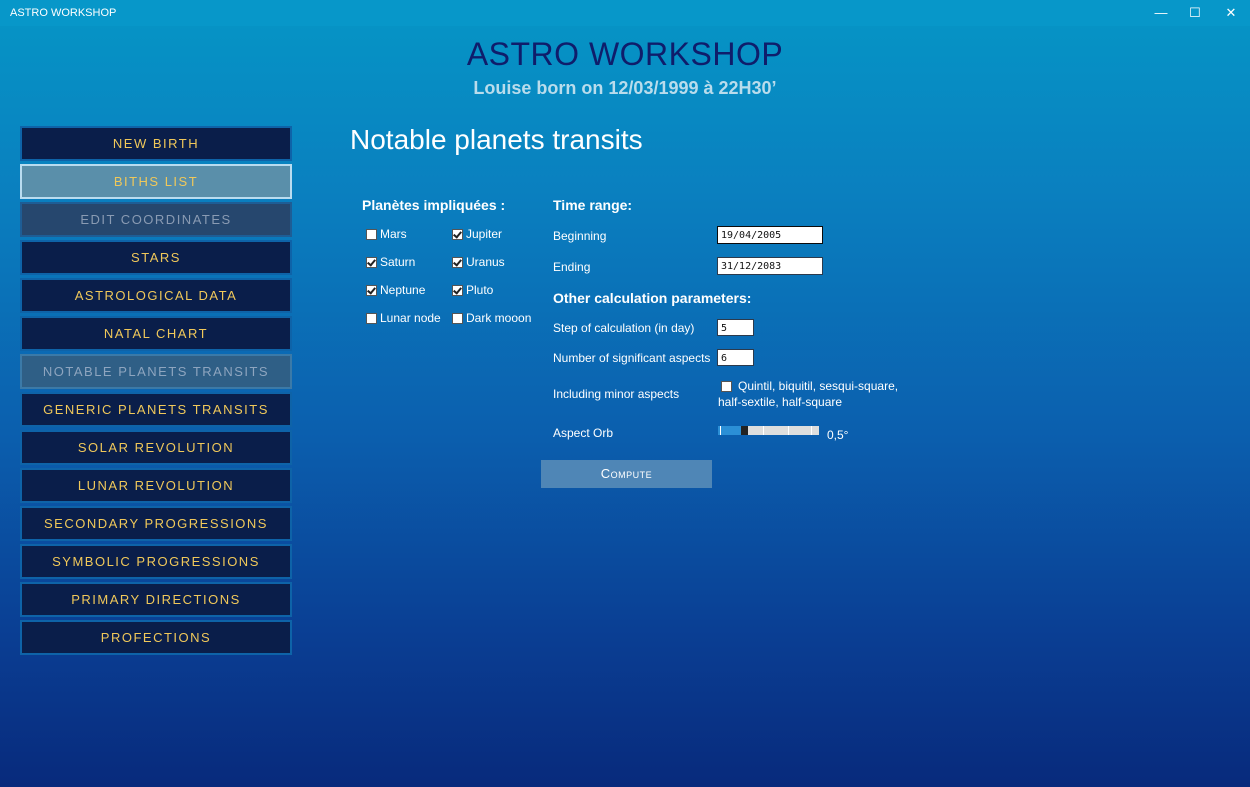 This screenshot has width=1250, height=787. Describe the element at coordinates (156, 371) in the screenshot. I see `nav-notable-planets-transits-button: NOTABLE PLANETS TRANSITS` at that location.